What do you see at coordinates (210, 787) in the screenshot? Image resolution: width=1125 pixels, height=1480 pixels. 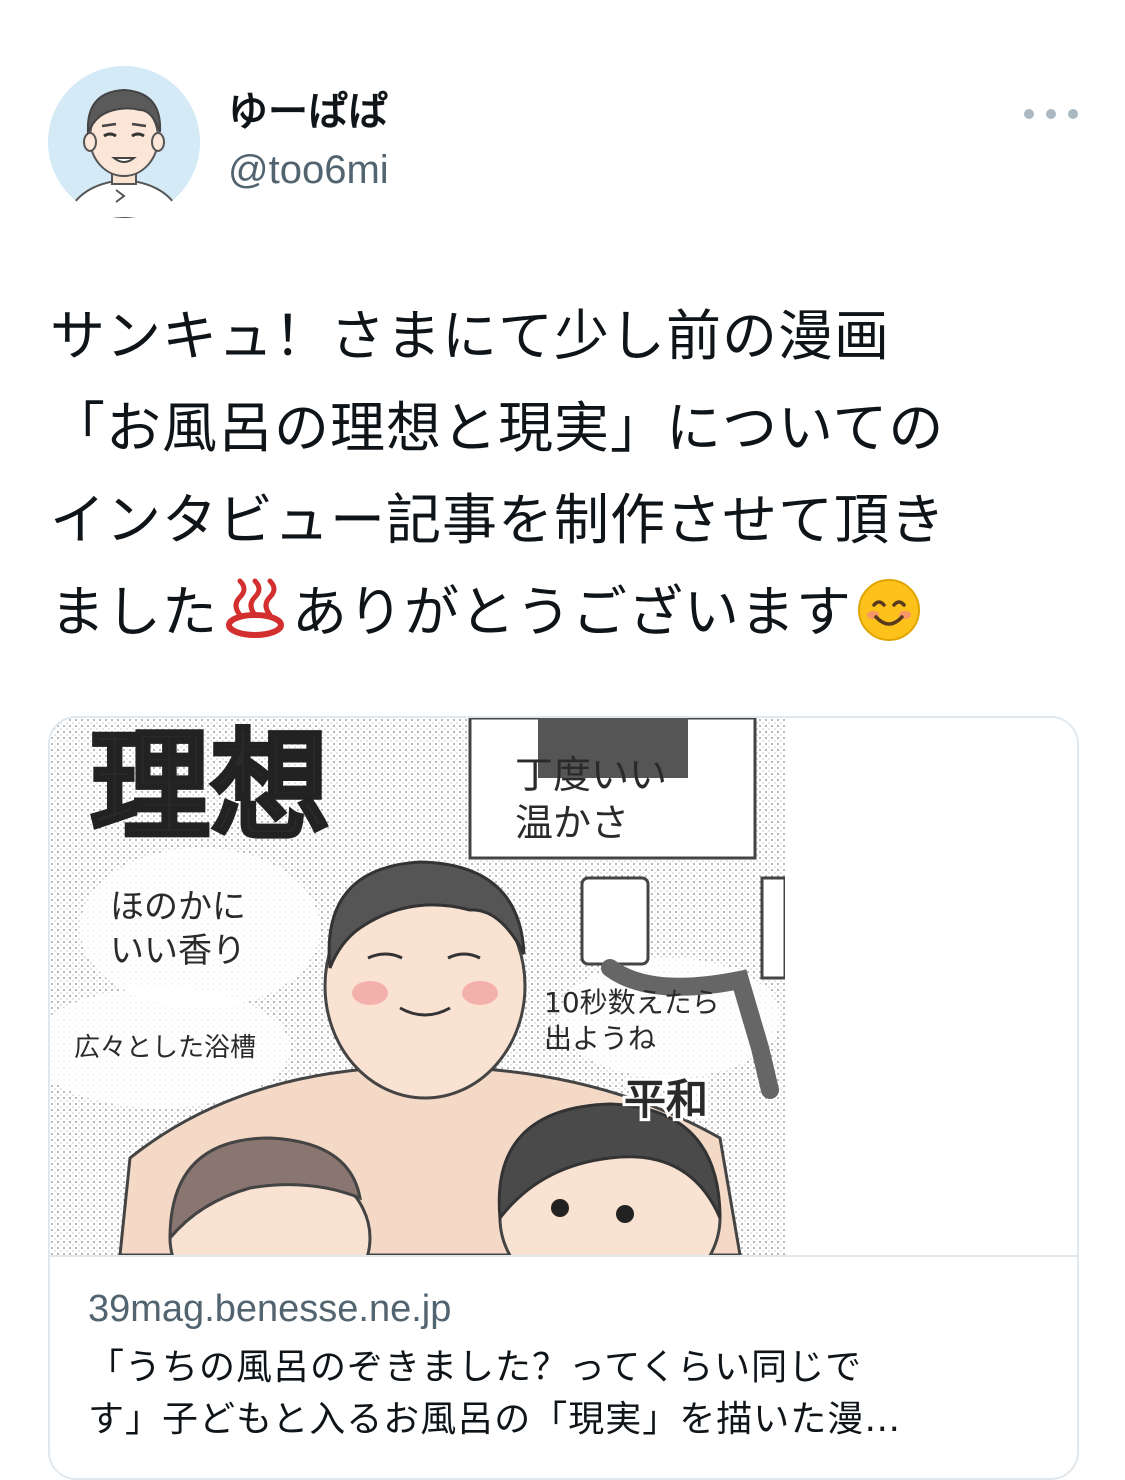 I see `manga-title: 理想` at bounding box center [210, 787].